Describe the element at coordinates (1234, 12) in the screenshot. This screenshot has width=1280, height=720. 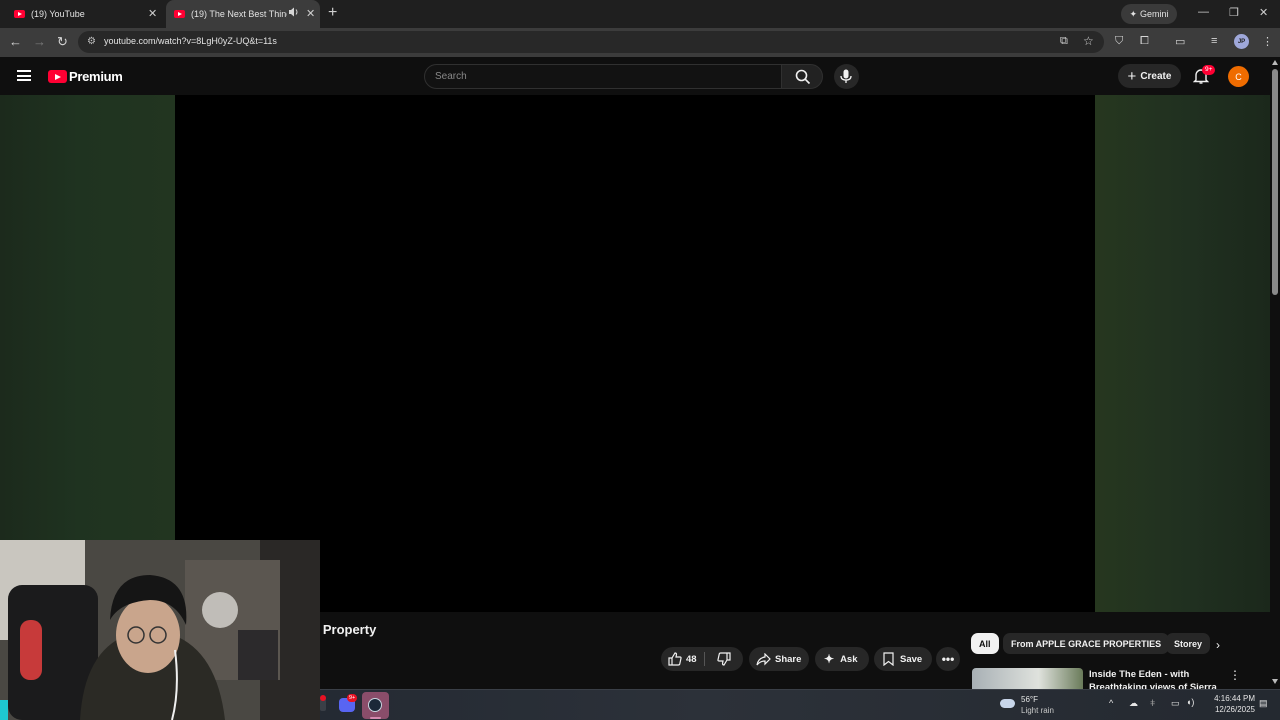
I see `restore-window-button: ❐` at that location.